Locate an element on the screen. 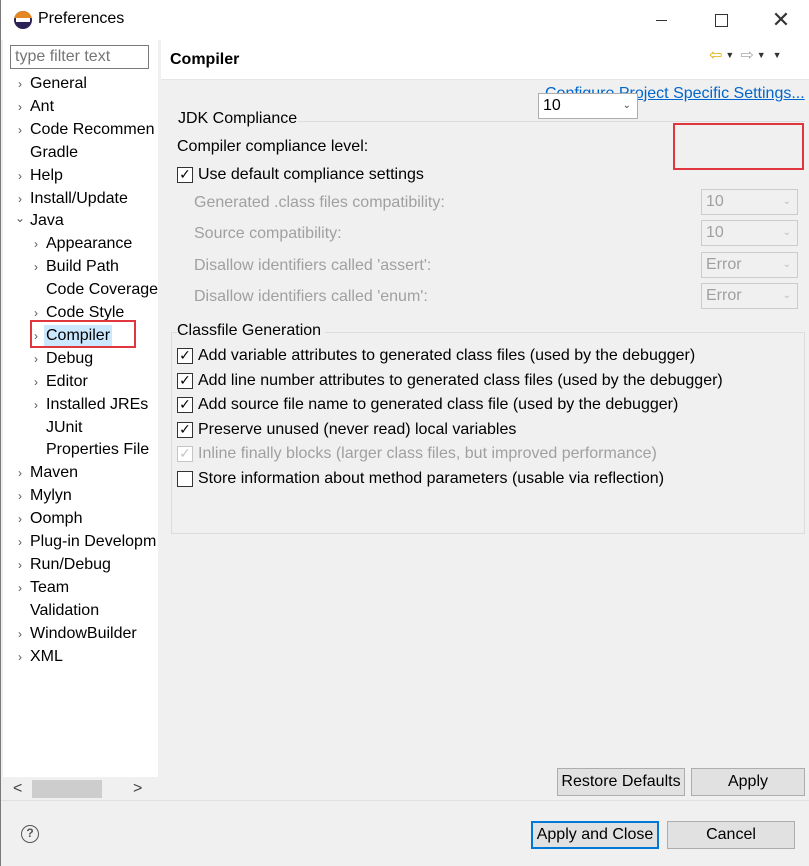  compliance-highlight-box is located at coordinates (738, 146).